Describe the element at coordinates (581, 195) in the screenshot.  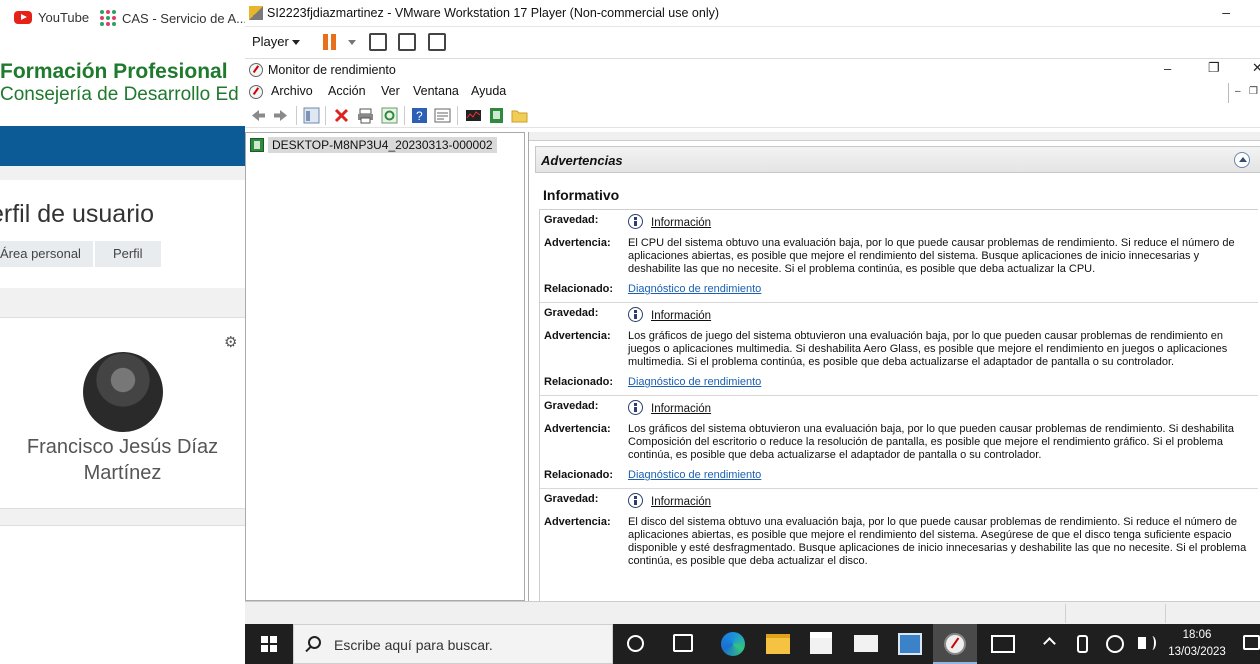
I see `subsection-title: Informativo` at that location.